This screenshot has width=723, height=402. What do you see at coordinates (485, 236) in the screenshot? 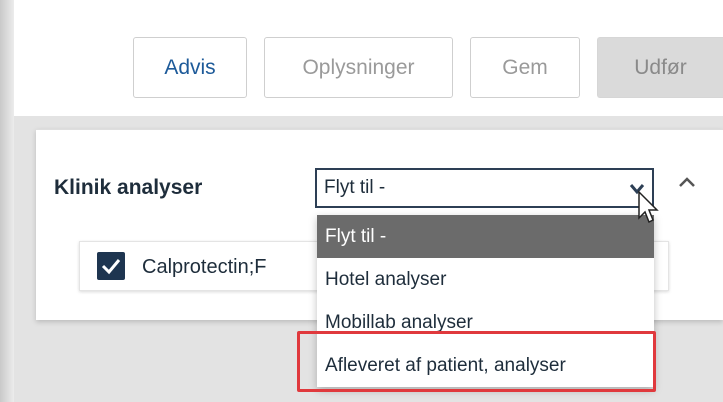
I see `option-flyt-til: Flyt til -` at bounding box center [485, 236].